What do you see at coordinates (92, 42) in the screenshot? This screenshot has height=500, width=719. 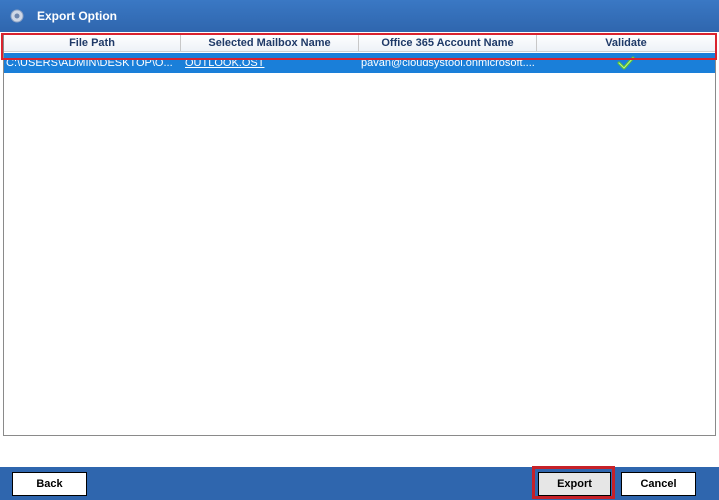 I see `column-header-file-path: File Path` at bounding box center [92, 42].